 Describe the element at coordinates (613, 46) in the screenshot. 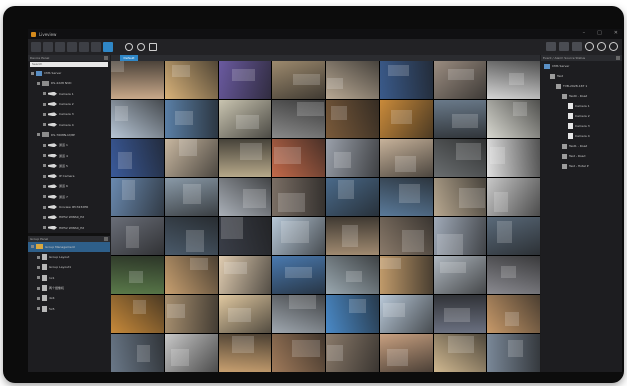

I see `user-icon` at that location.